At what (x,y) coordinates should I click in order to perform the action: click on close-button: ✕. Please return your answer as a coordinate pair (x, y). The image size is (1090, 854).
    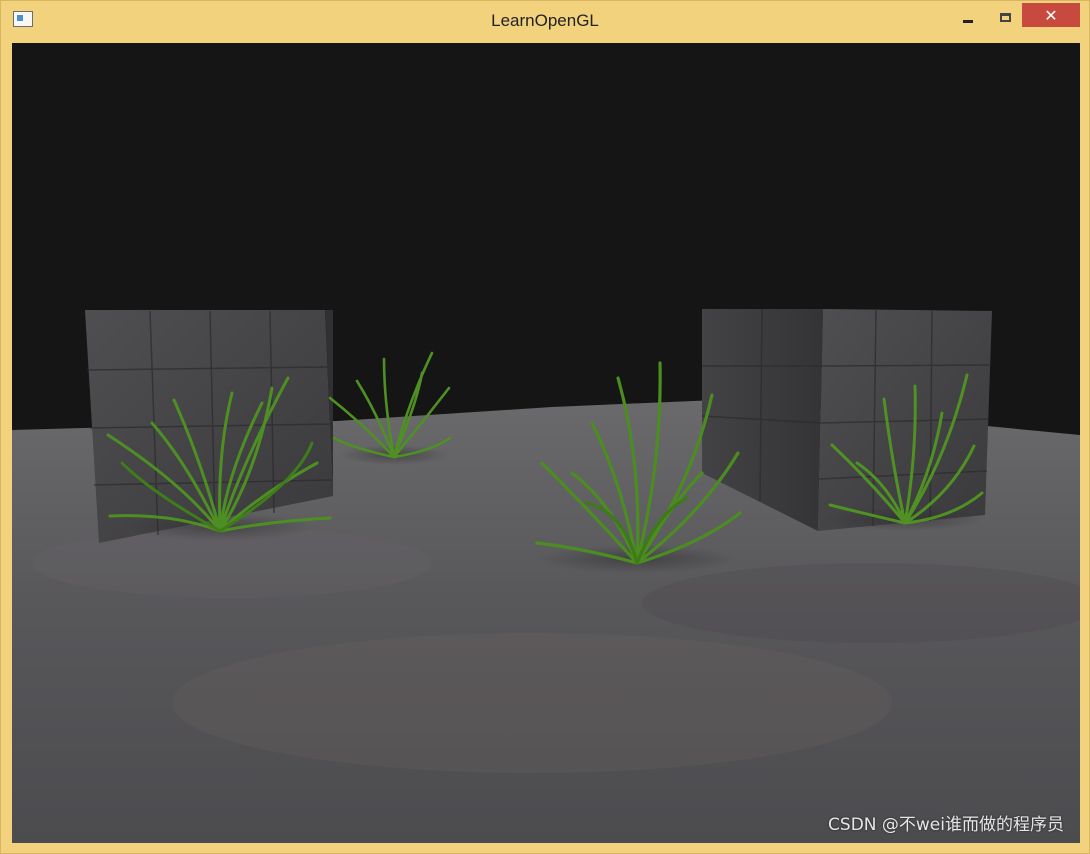
    Looking at the image, I should click on (1051, 15).